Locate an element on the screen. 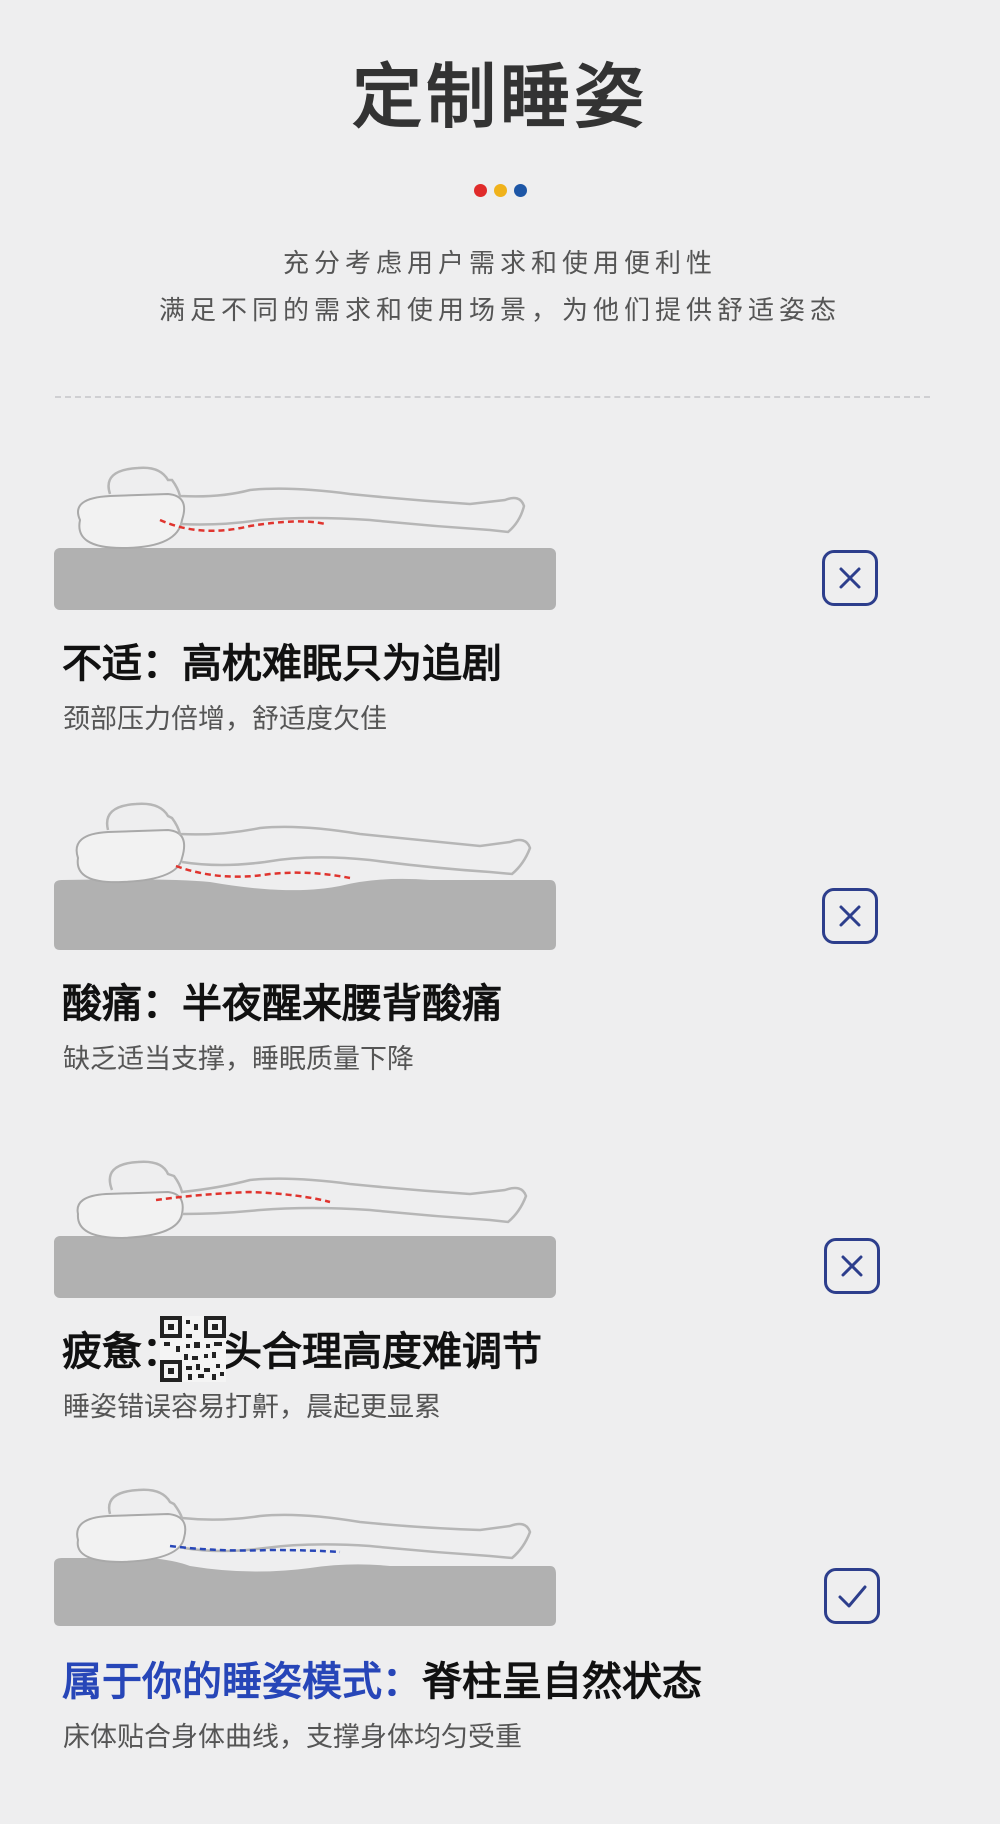 This screenshot has width=1000, height=1824. heading-text: 半夜醒来腰背酸痛 is located at coordinates (342, 1004).